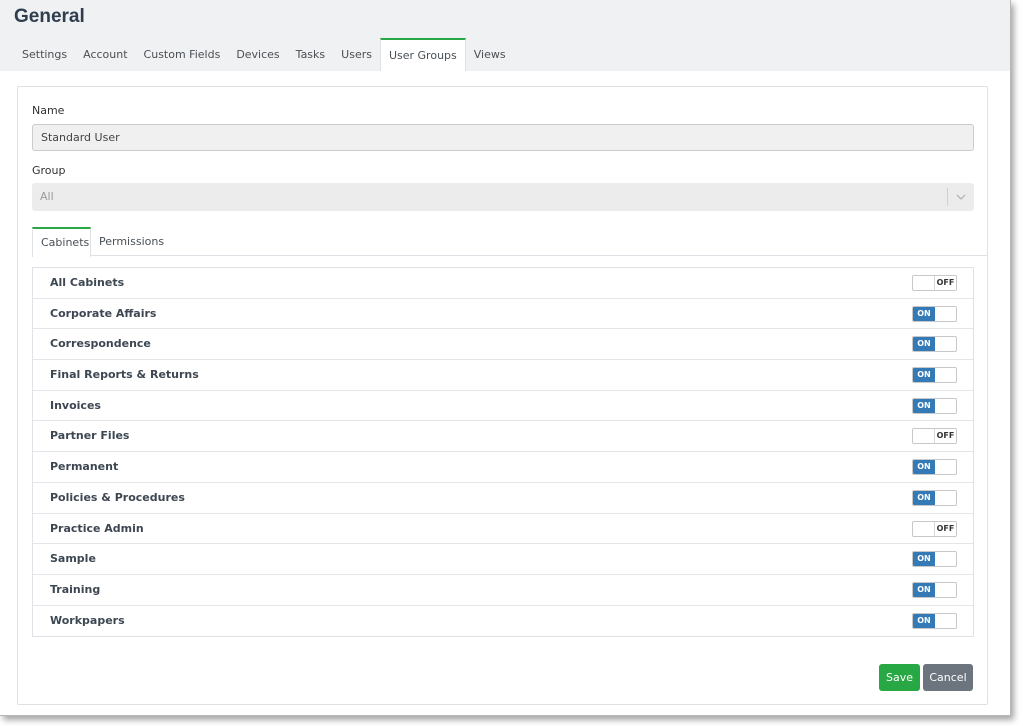  Describe the element at coordinates (97, 528) in the screenshot. I see `cabinet-label: Practice Admin` at that location.